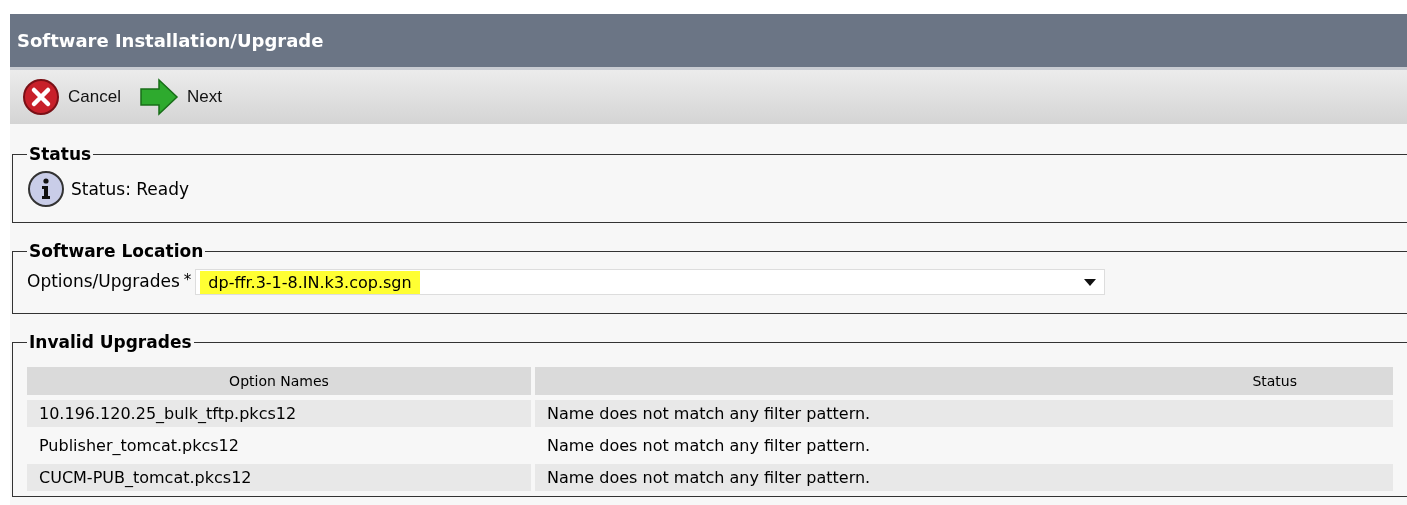  I want to click on arrow-right-icon, so click(158, 97).